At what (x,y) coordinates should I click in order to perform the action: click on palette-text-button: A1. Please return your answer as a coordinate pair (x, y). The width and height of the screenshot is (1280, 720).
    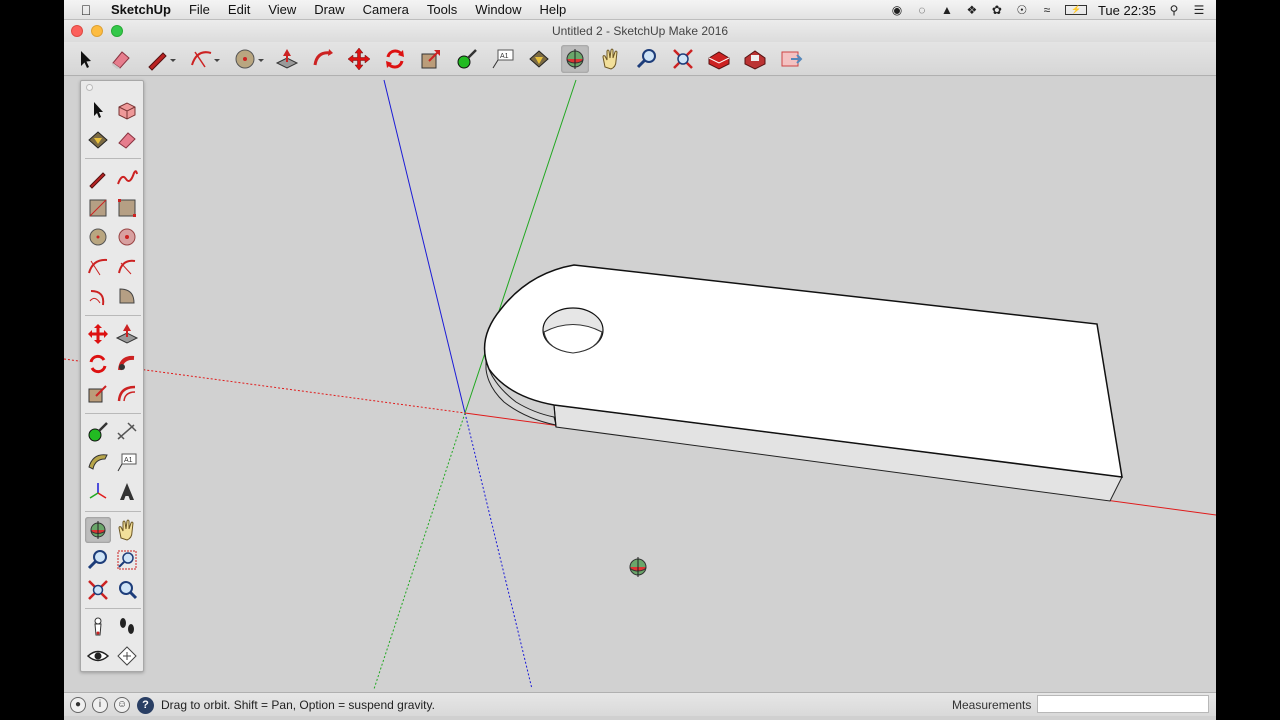
    Looking at the image, I should click on (127, 462).